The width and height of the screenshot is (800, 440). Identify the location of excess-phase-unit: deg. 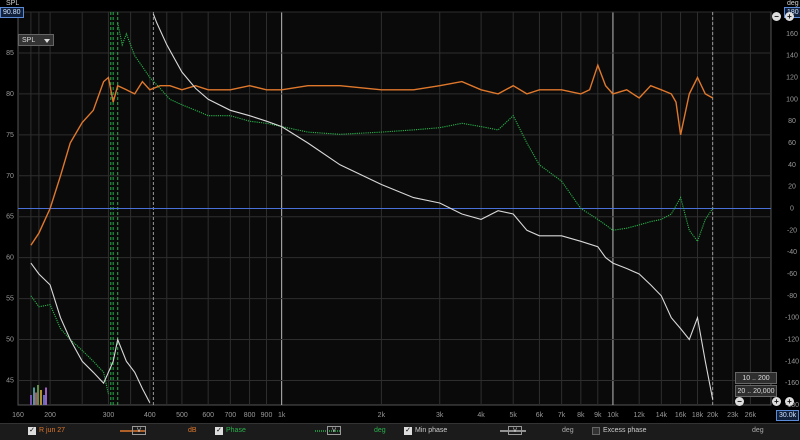
(758, 430).